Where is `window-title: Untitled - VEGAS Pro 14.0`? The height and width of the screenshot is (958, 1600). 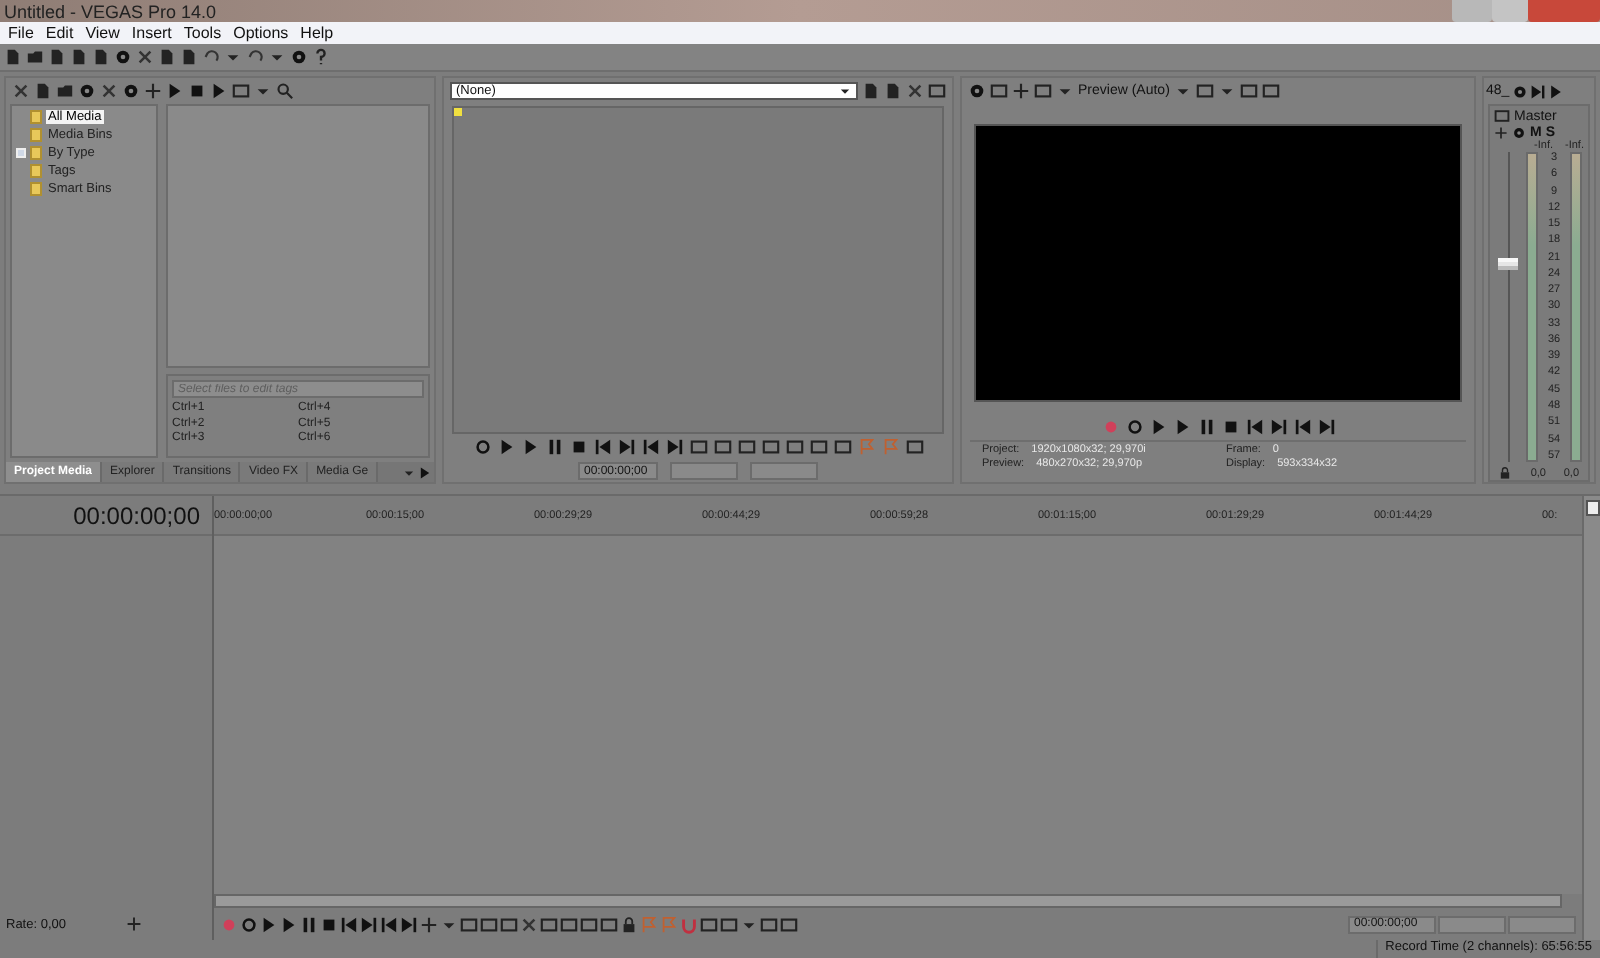
window-title: Untitled - VEGAS Pro 14.0 is located at coordinates (110, 11).